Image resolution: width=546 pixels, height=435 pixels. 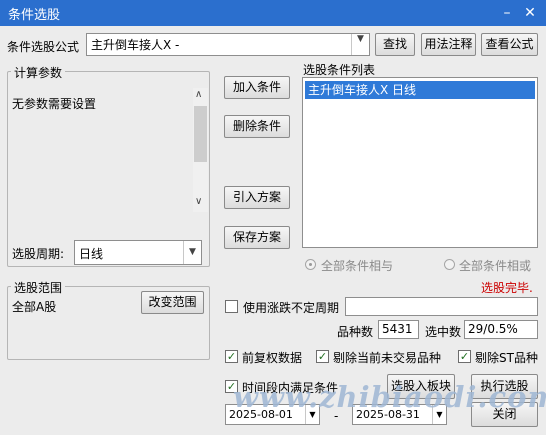 I want to click on minimize-icon: –, so click(x=507, y=13).